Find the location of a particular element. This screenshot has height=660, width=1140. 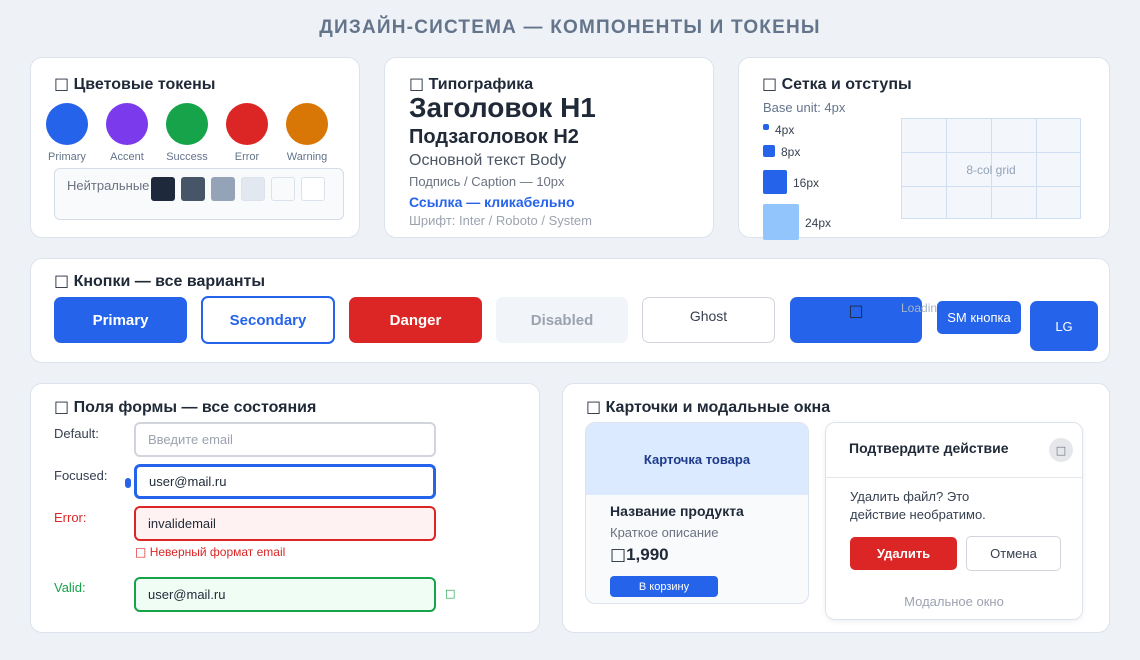

focused-value: user@mail.ru is located at coordinates (188, 481).